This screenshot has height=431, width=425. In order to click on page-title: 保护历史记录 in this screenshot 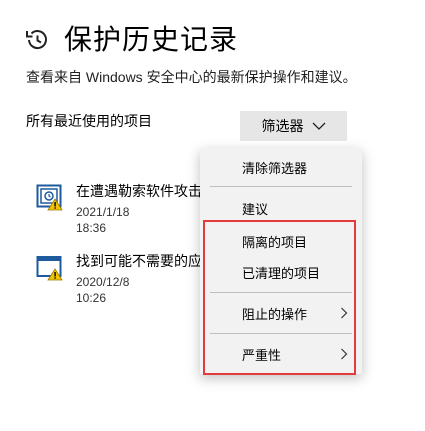, I will do `click(151, 39)`.